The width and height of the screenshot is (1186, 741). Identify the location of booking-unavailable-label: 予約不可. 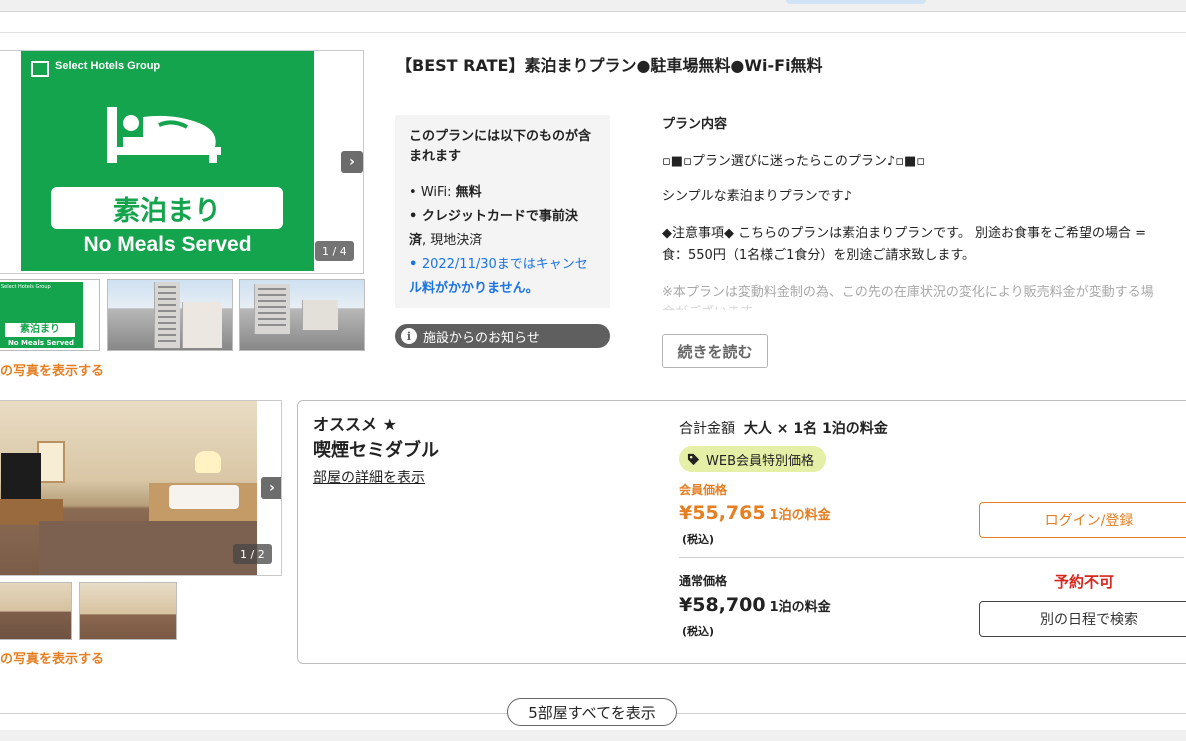
(1084, 582).